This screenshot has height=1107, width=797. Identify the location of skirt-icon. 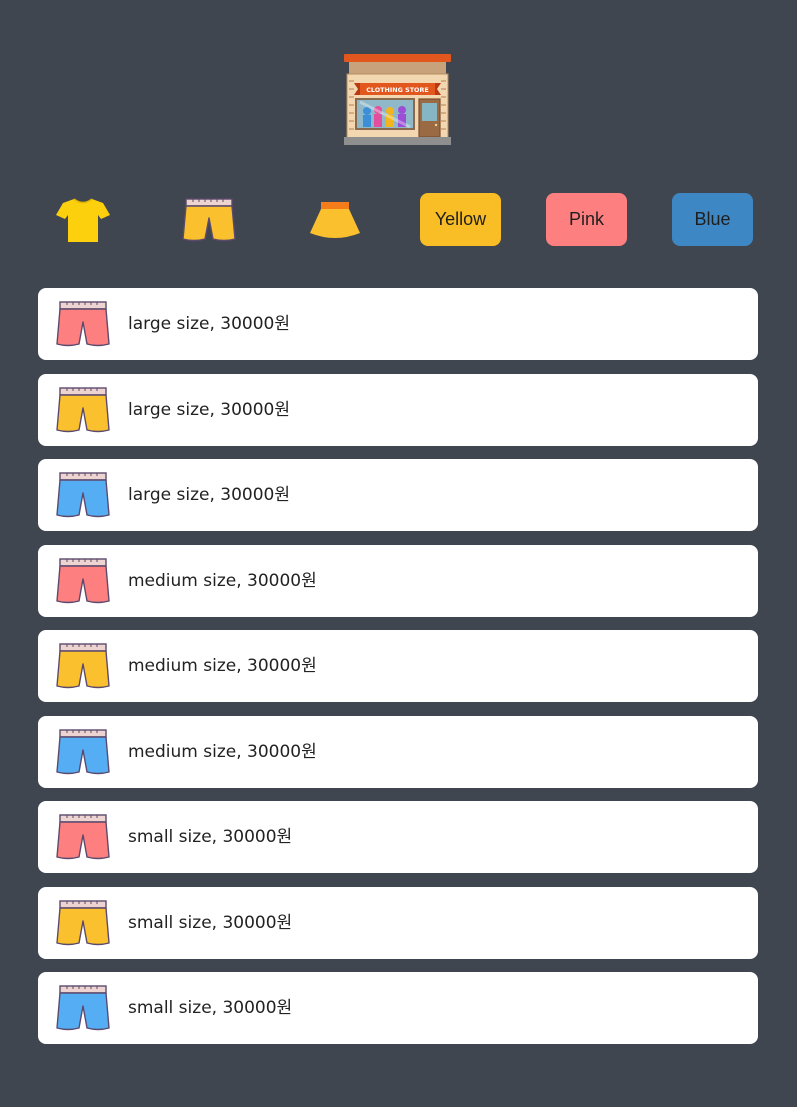
(335, 220).